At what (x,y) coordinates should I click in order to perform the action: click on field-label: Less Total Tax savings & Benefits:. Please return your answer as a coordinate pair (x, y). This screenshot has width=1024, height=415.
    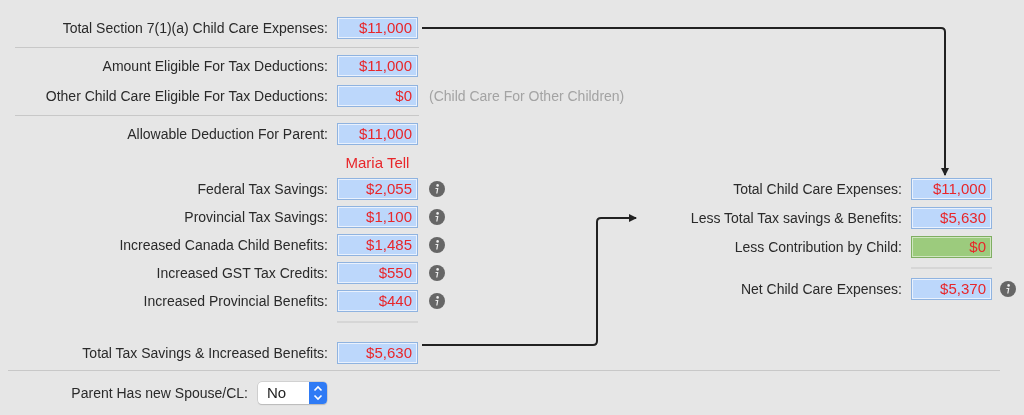
    Looking at the image, I should click on (795, 218).